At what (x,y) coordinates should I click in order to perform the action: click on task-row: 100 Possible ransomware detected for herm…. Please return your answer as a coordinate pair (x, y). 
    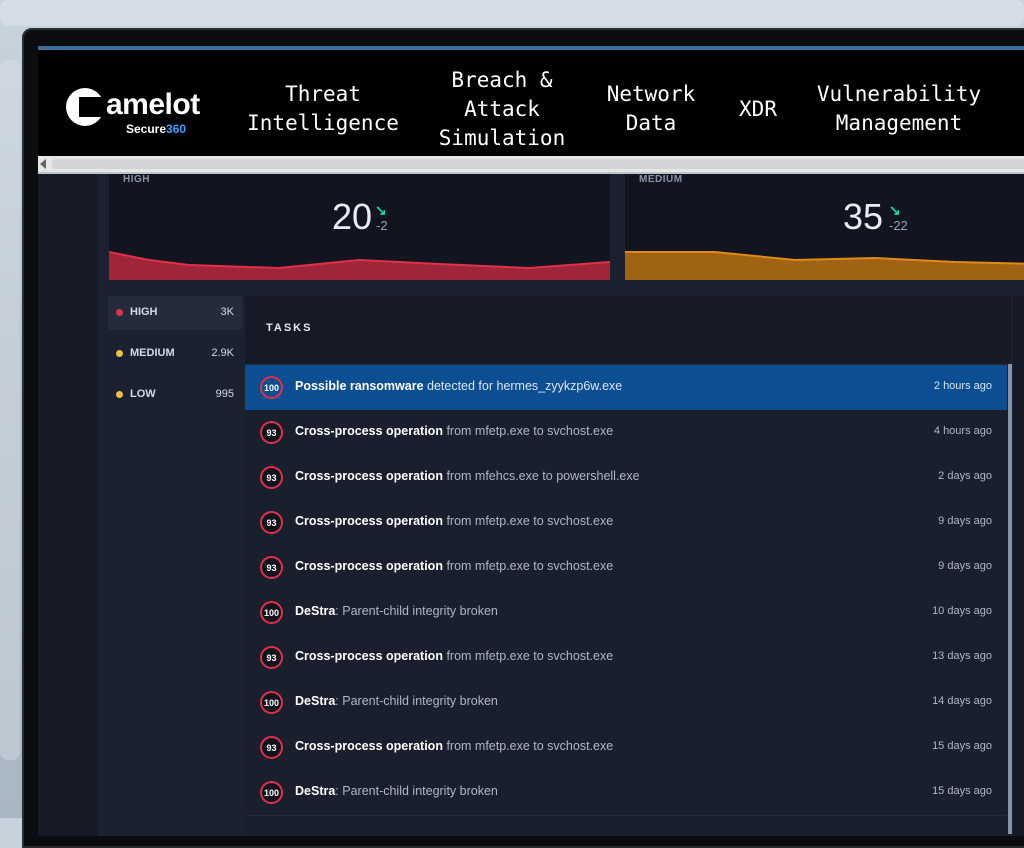
    Looking at the image, I should click on (626, 388).